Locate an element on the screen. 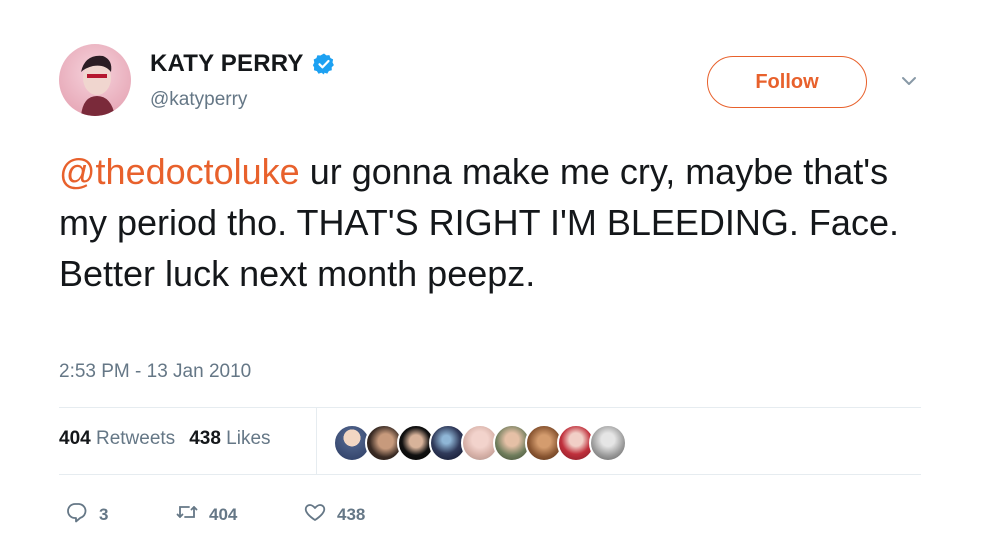 Image resolution: width=981 pixels, height=555 pixels. mention-link: @thedoctoluke is located at coordinates (179, 171).